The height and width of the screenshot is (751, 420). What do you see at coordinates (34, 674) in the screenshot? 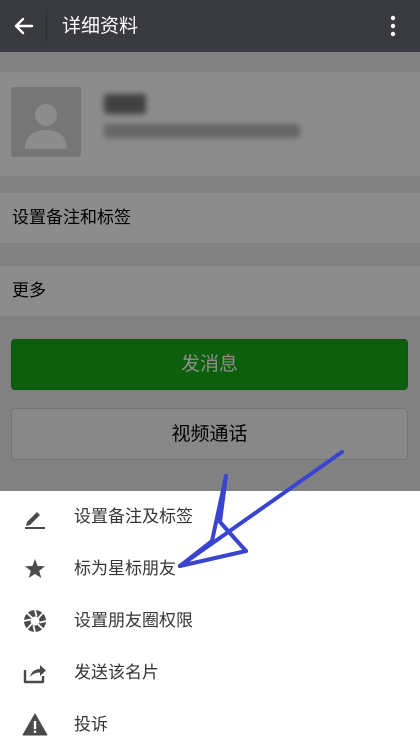
I see `share-icon` at bounding box center [34, 674].